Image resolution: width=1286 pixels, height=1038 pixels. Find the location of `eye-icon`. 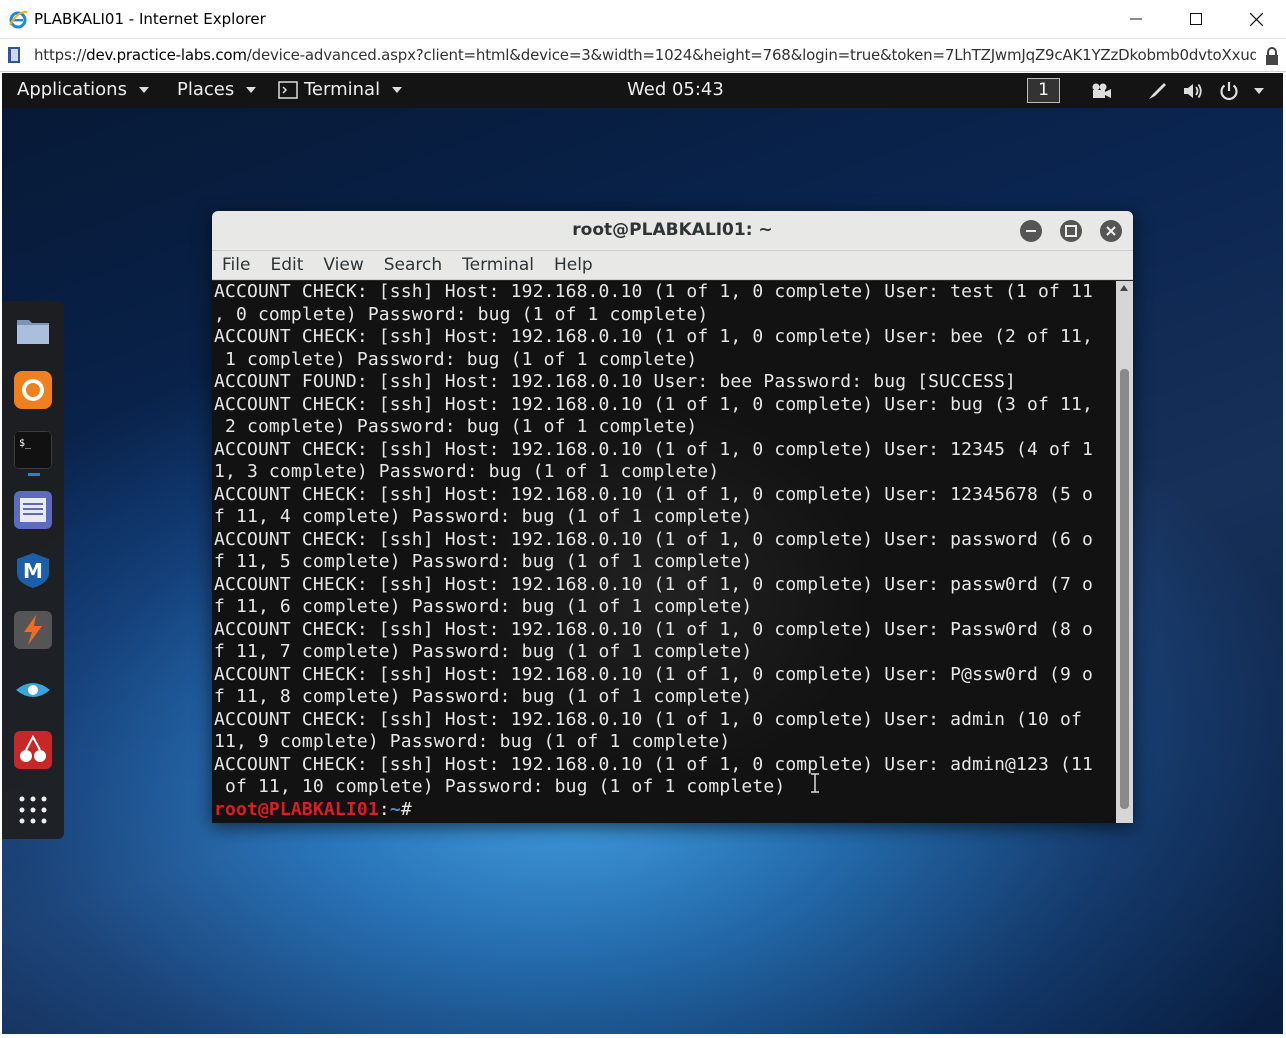

eye-icon is located at coordinates (33, 690).